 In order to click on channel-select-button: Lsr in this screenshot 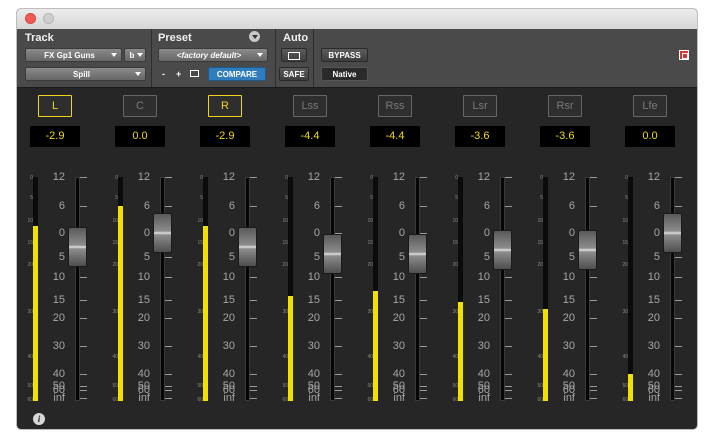, I will do `click(480, 106)`.